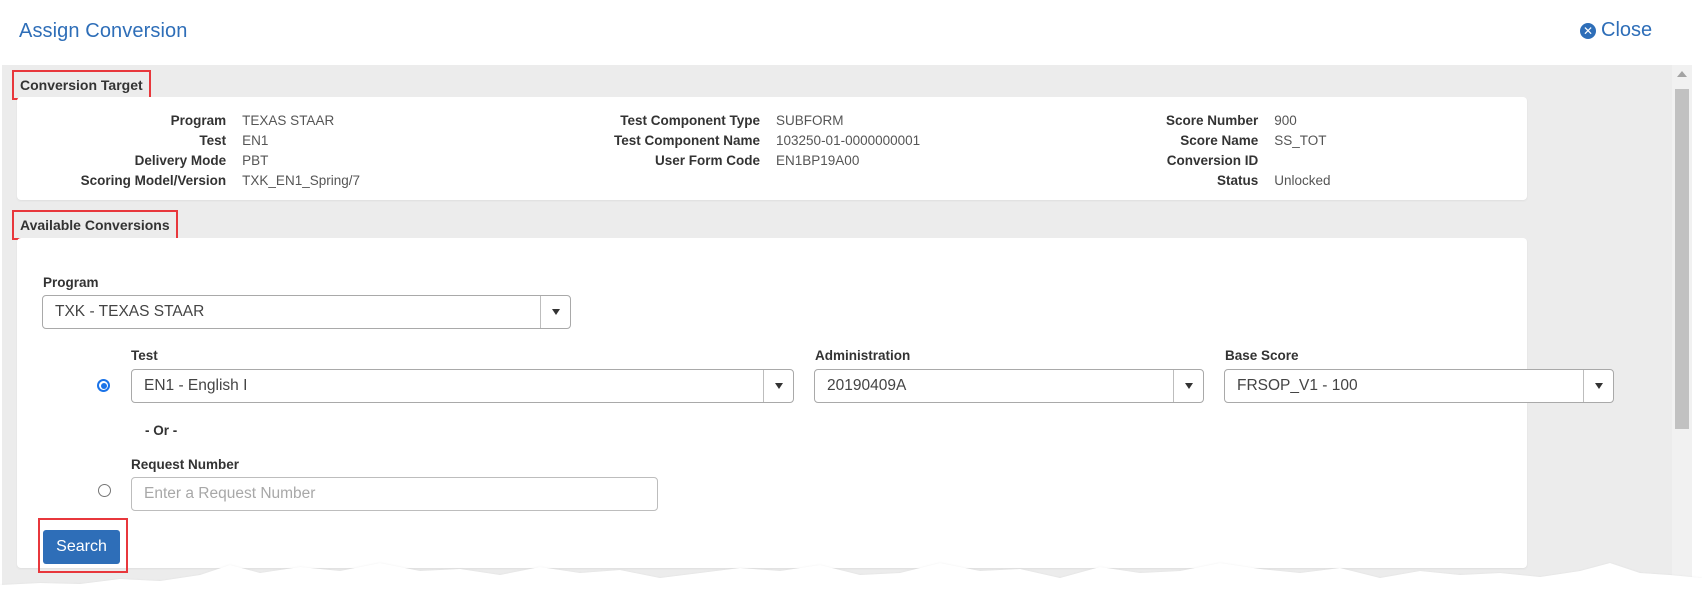 This screenshot has width=1702, height=593. Describe the element at coordinates (71, 282) in the screenshot. I see `program-label: Program` at that location.